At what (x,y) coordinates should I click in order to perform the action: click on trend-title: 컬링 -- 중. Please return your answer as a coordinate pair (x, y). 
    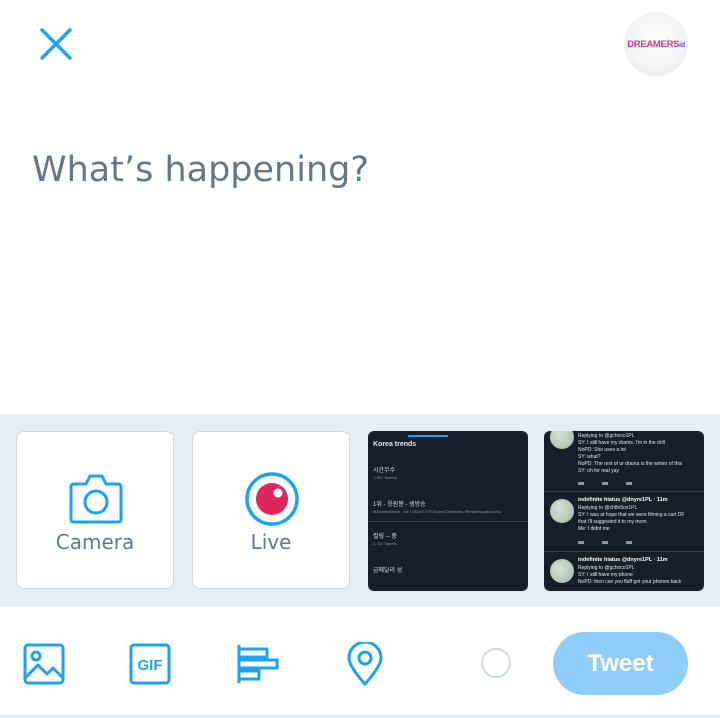
    Looking at the image, I should click on (385, 537).